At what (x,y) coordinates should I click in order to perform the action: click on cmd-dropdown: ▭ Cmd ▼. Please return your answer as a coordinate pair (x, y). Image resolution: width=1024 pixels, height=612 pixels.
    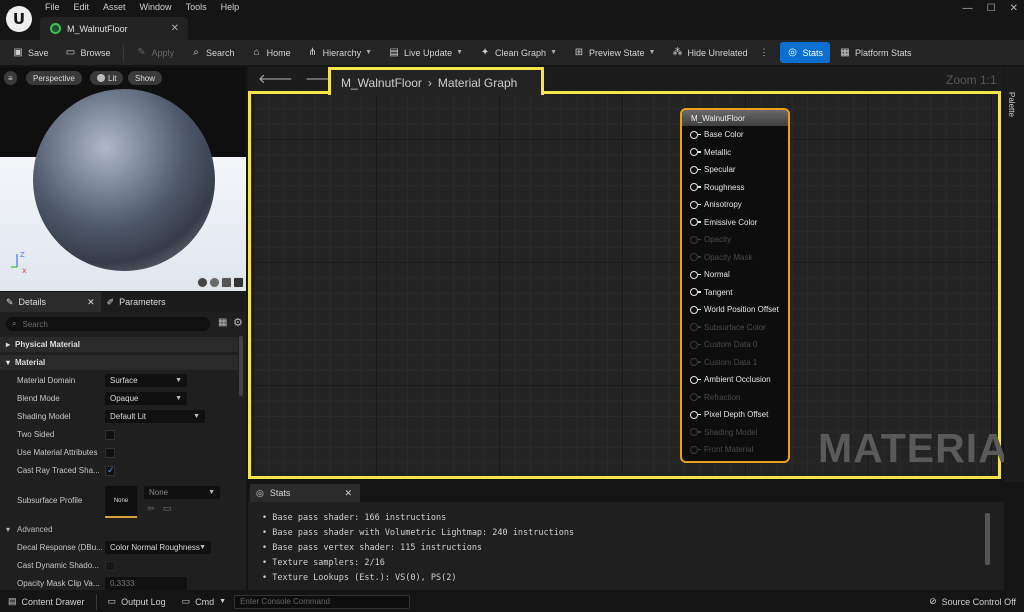
    Looking at the image, I should click on (204, 601).